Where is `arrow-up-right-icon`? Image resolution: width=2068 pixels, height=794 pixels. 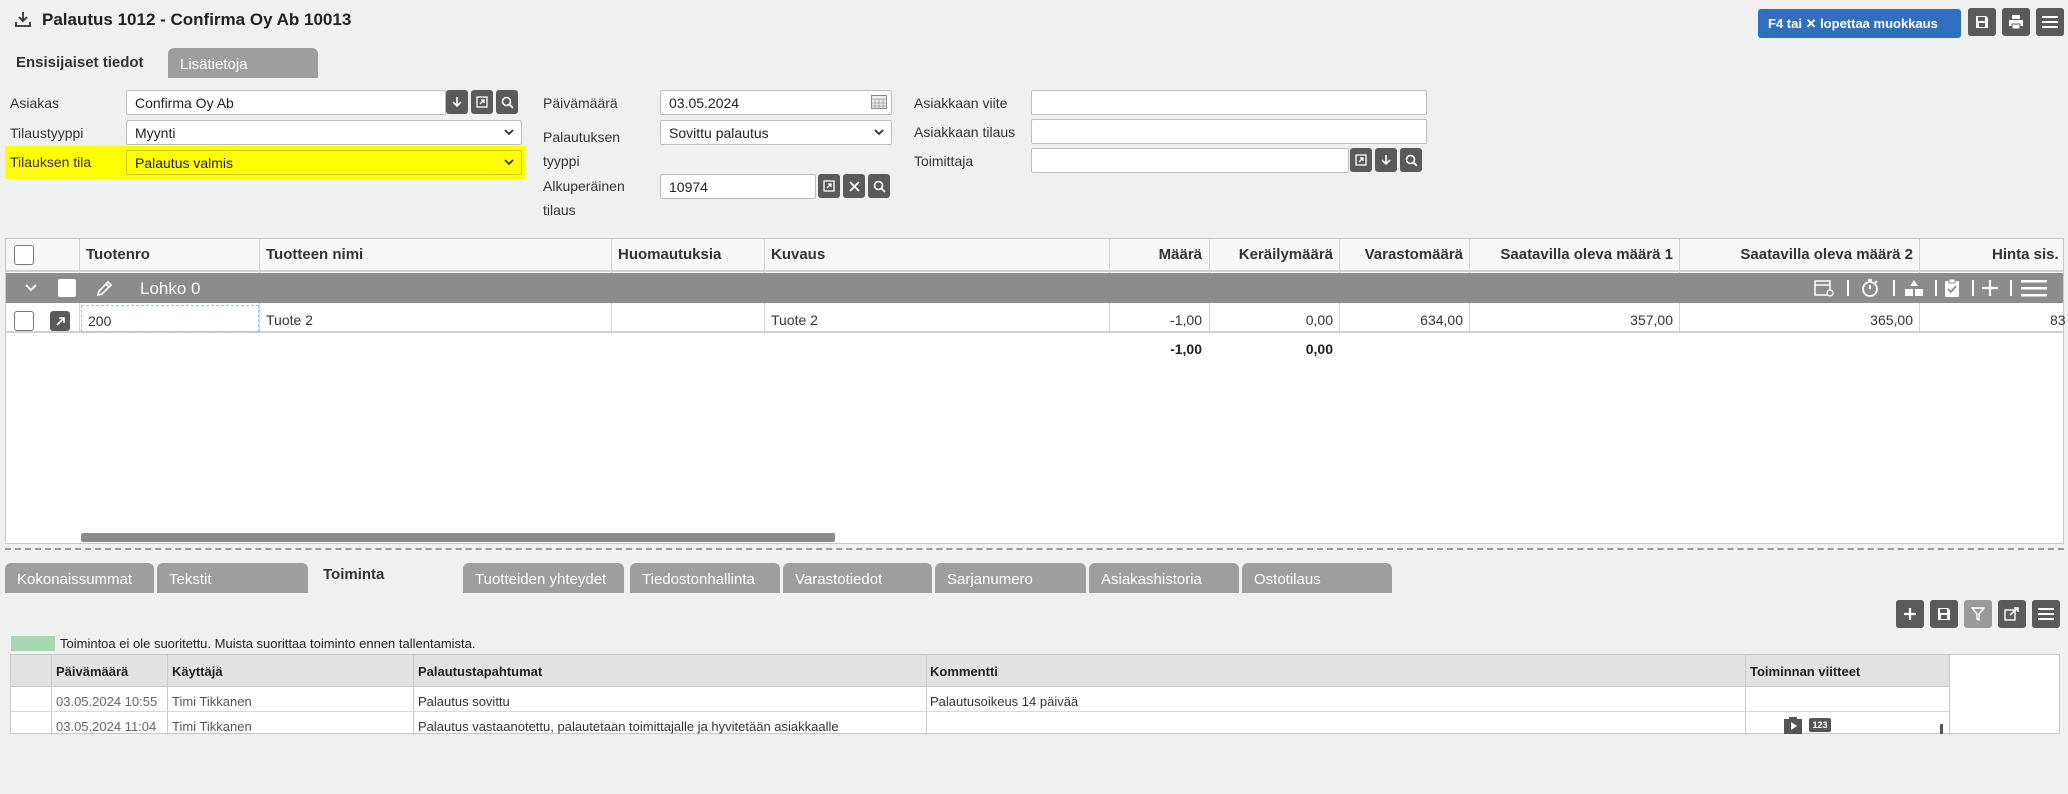
arrow-up-right-icon is located at coordinates (60, 321).